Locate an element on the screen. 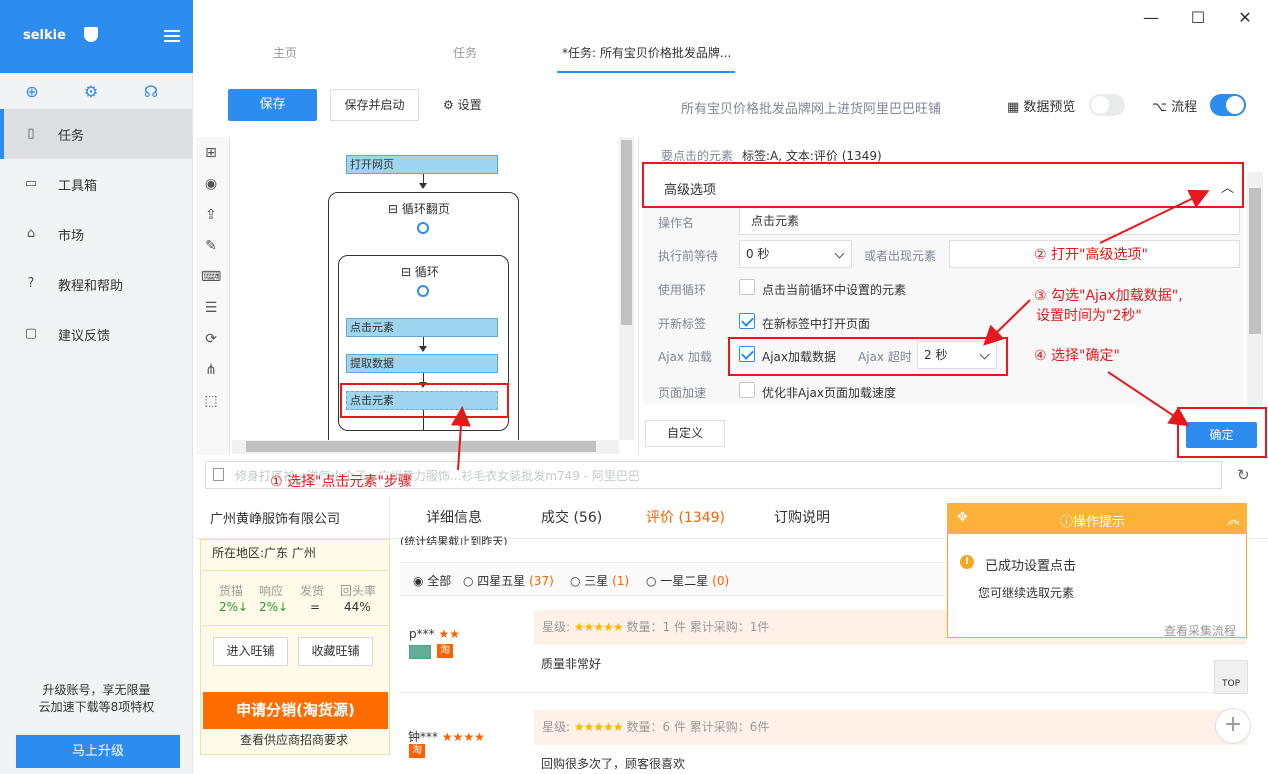  annotation-step2: ② 打开"高级选项" is located at coordinates (1091, 255).